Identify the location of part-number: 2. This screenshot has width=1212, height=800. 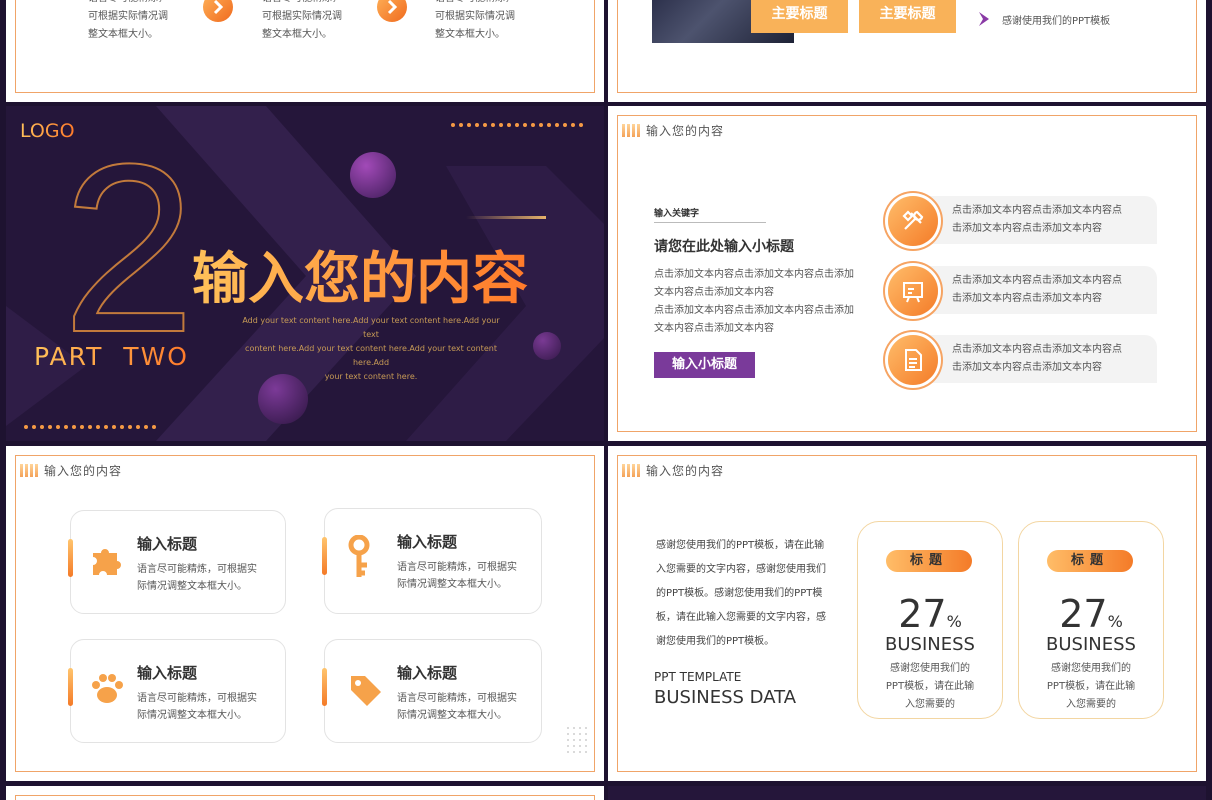
(128, 248).